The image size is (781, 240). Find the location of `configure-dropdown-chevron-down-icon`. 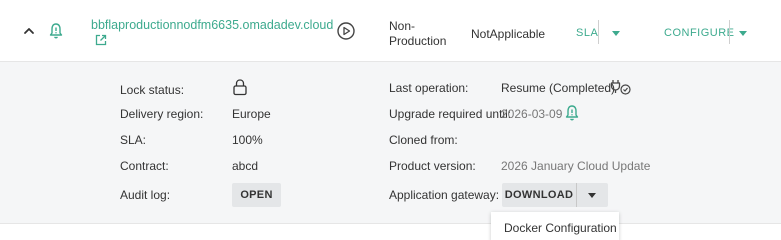

configure-dropdown-chevron-down-icon is located at coordinates (743, 33).